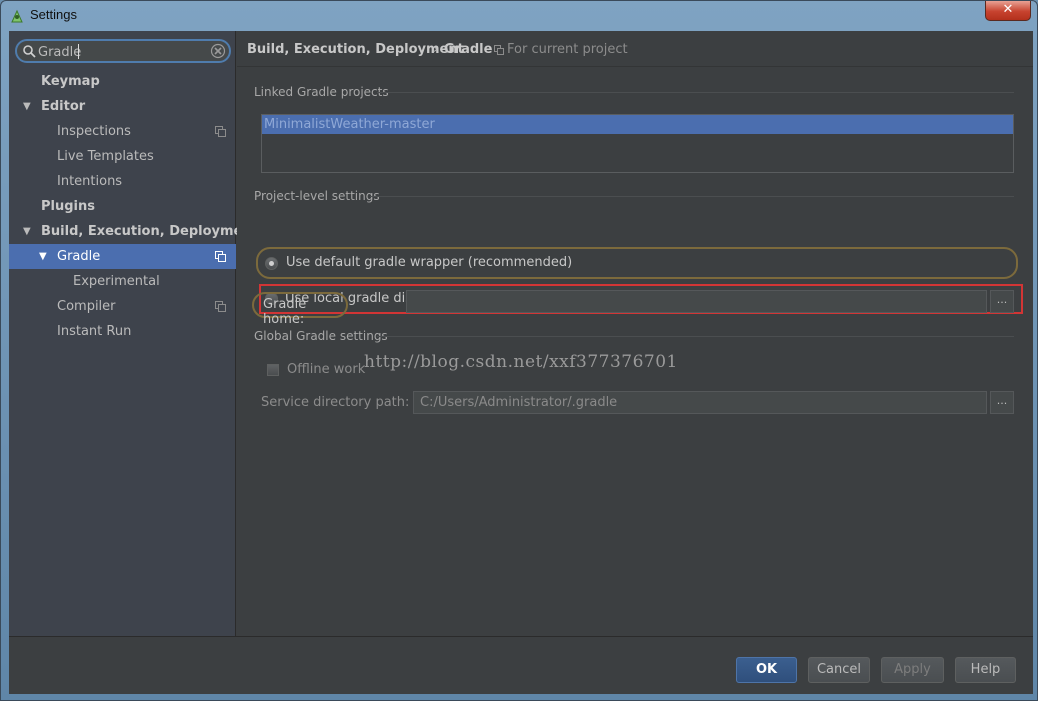  I want to click on close-button: ✕, so click(1008, 11).